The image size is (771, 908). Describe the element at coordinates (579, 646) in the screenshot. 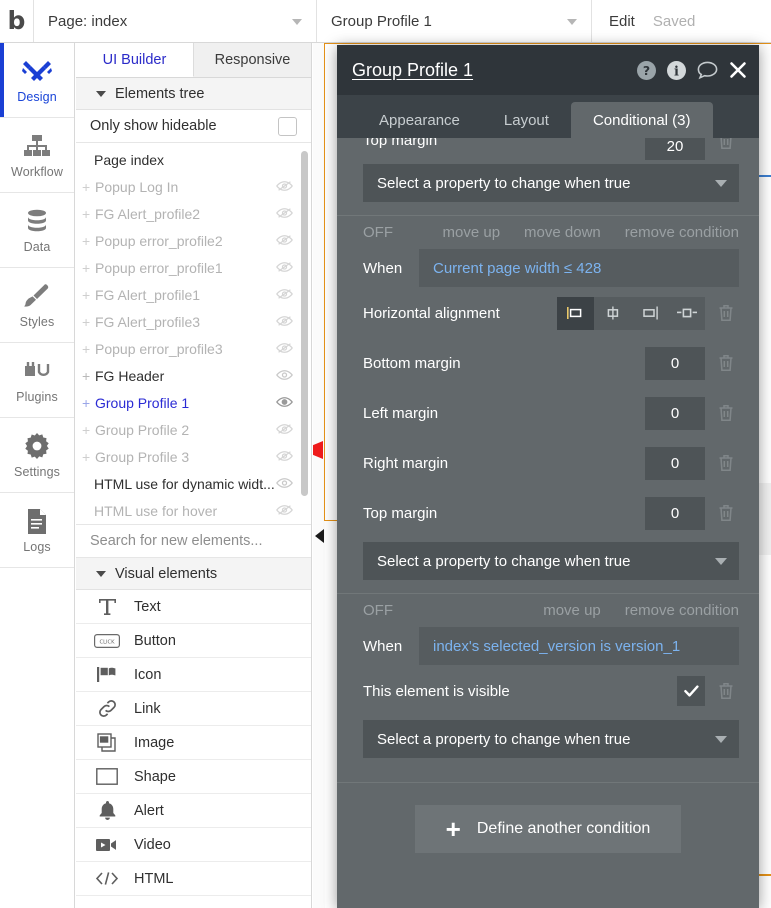

I see `condition-2-expression: index's selected_version is version_1` at that location.